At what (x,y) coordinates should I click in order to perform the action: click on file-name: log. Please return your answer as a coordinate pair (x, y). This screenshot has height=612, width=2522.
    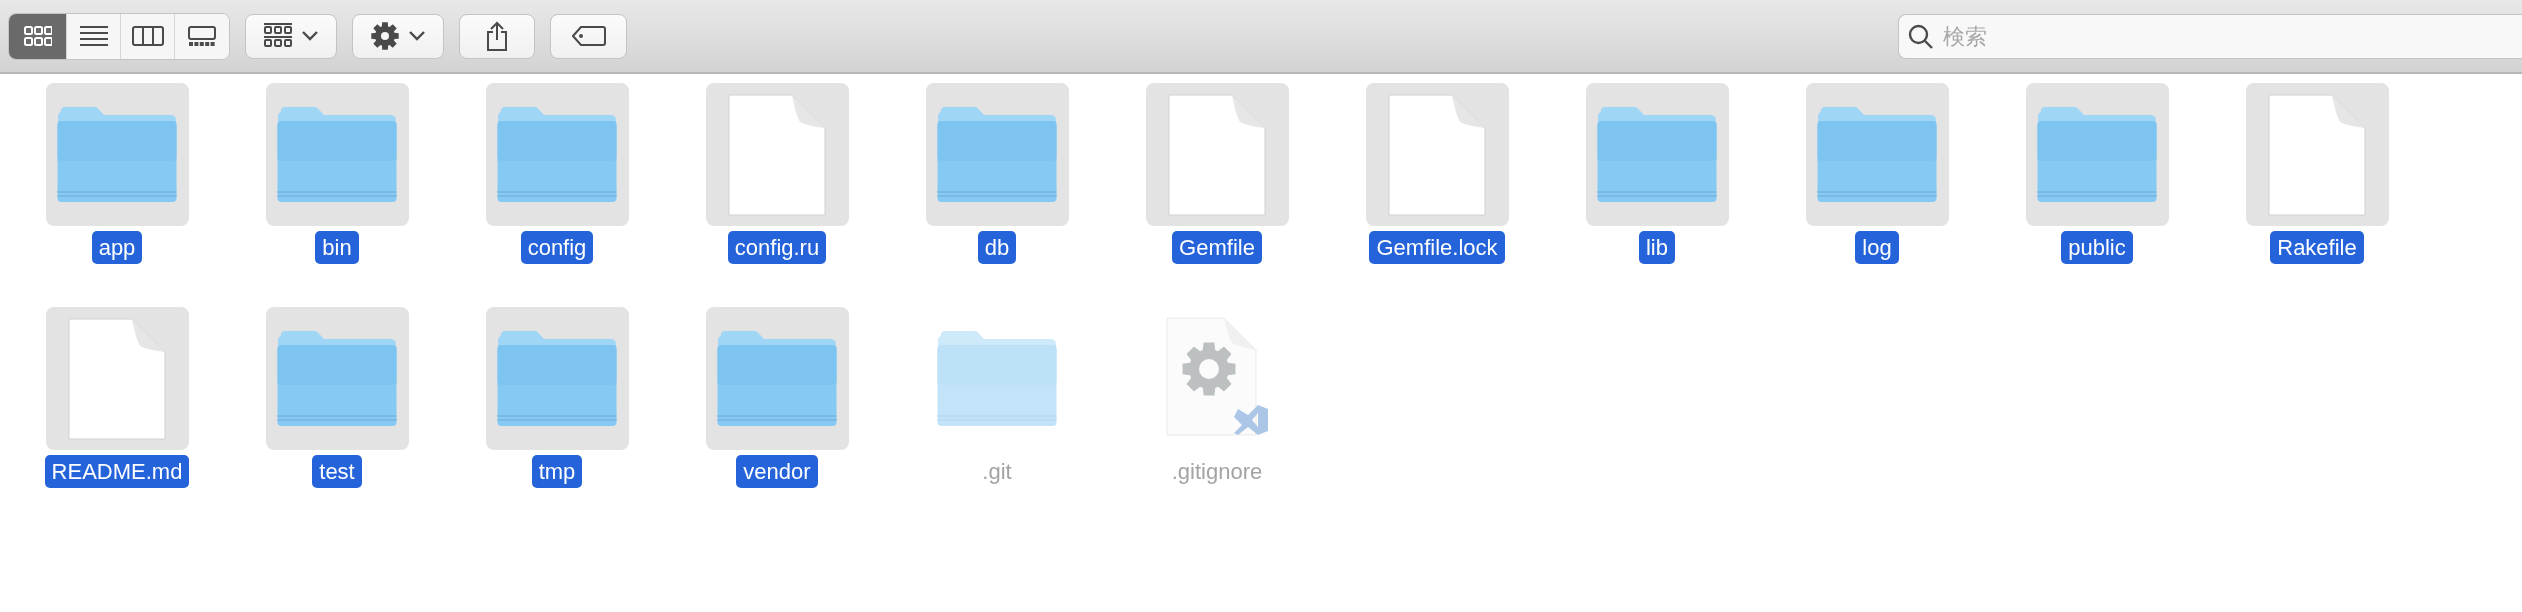
    Looking at the image, I should click on (1877, 247).